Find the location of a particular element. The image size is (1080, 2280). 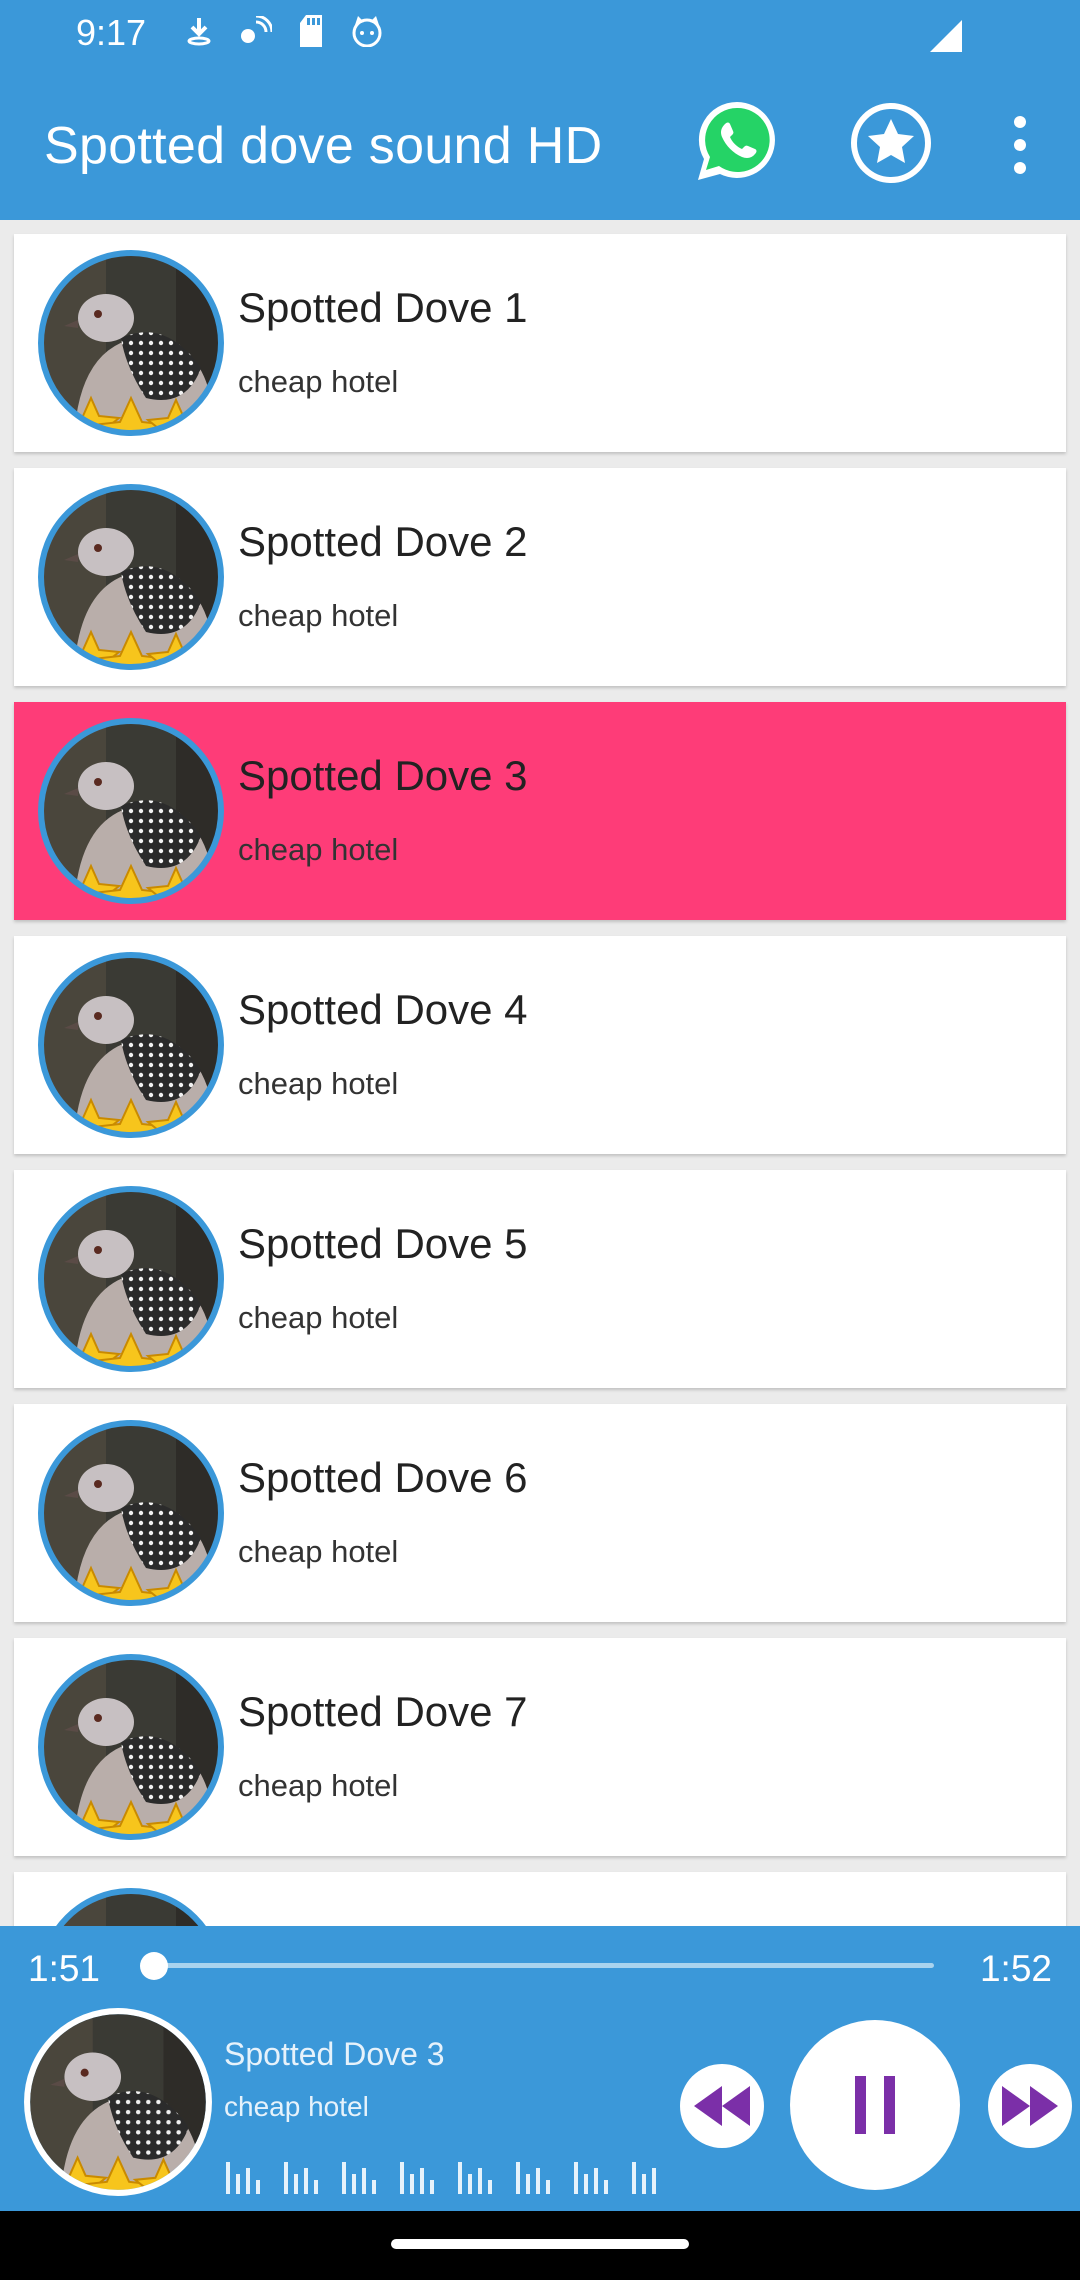

more-options-button is located at coordinates (1020, 145).